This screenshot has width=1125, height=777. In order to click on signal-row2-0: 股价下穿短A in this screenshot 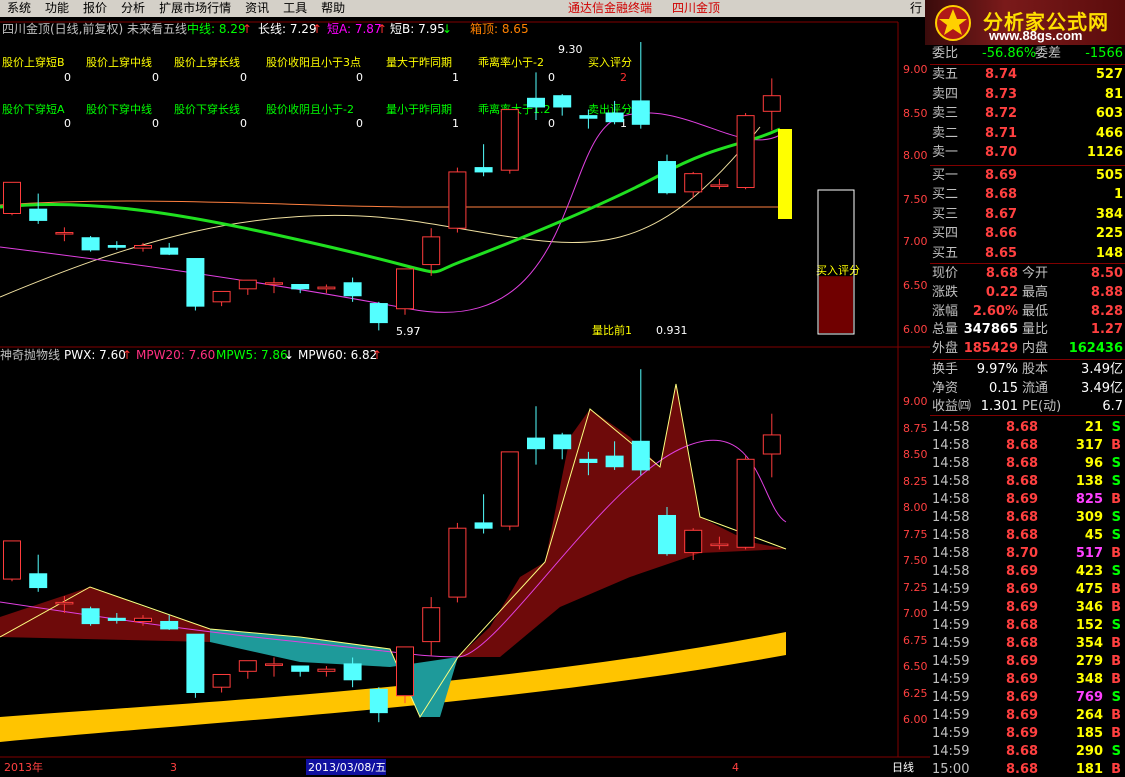, I will do `click(33, 109)`.